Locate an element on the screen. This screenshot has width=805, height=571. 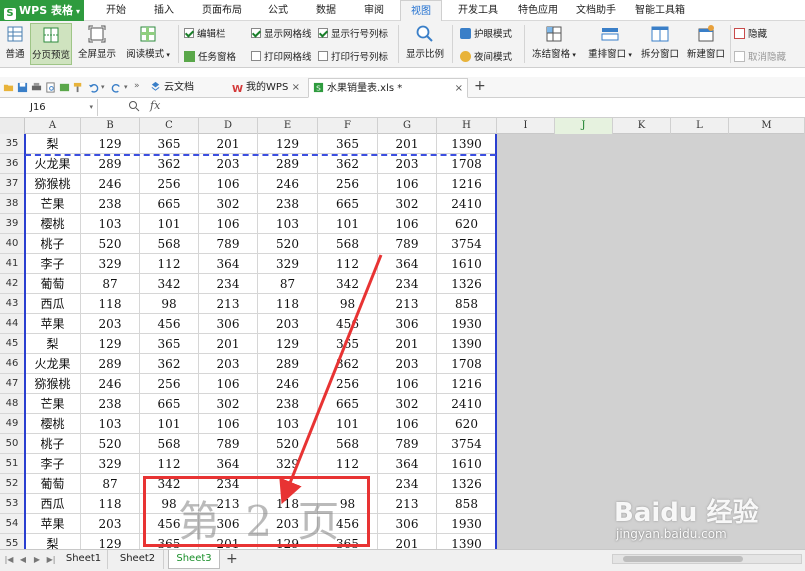
normal-view-button: 普通 is located at coordinates (15, 44).